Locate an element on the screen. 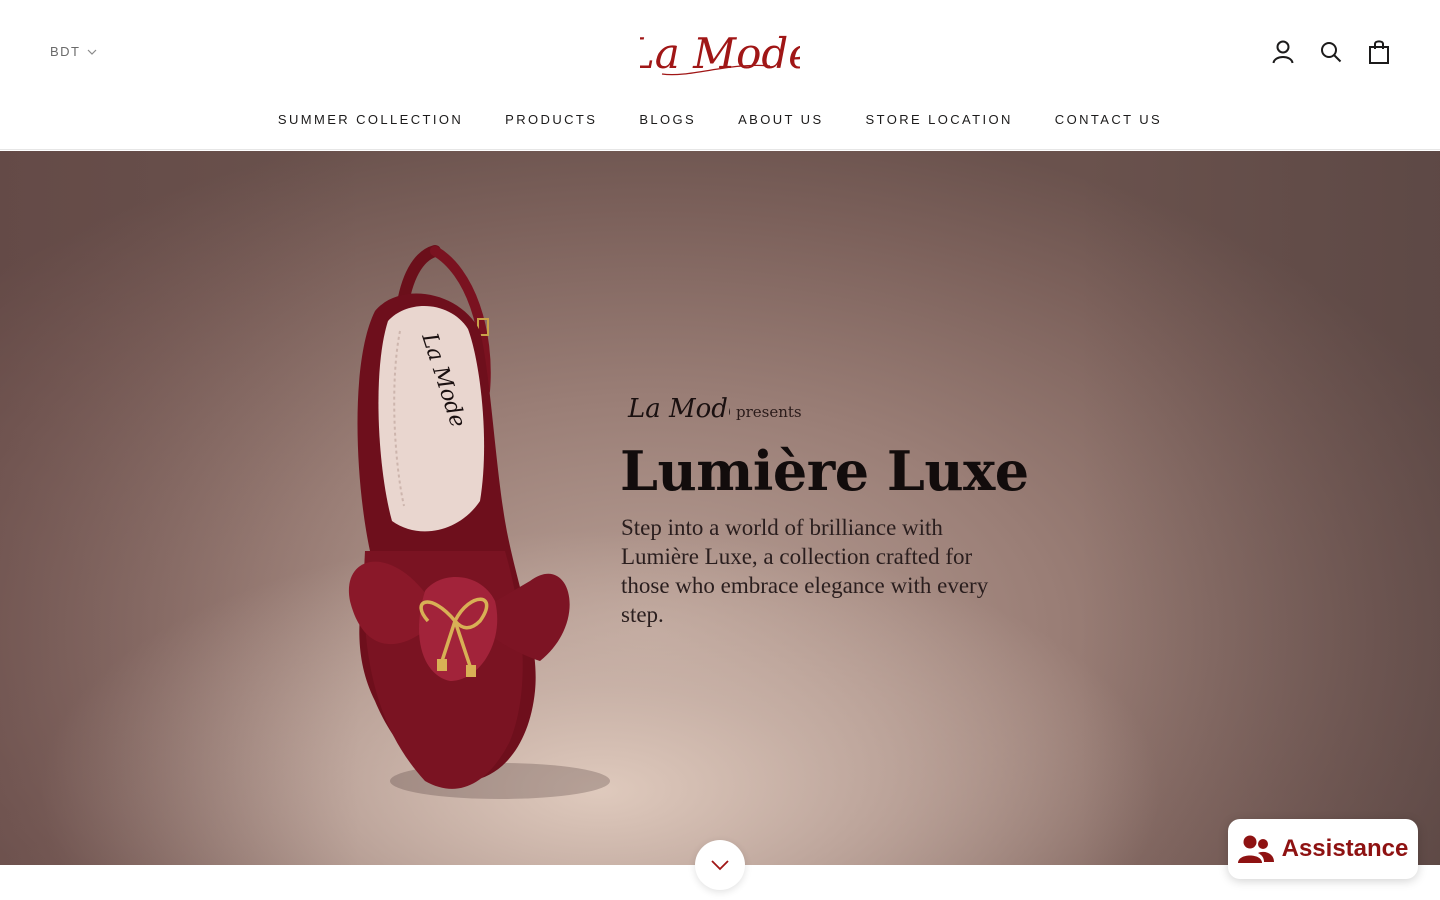  currency-selector: BDT is located at coordinates (73, 51).